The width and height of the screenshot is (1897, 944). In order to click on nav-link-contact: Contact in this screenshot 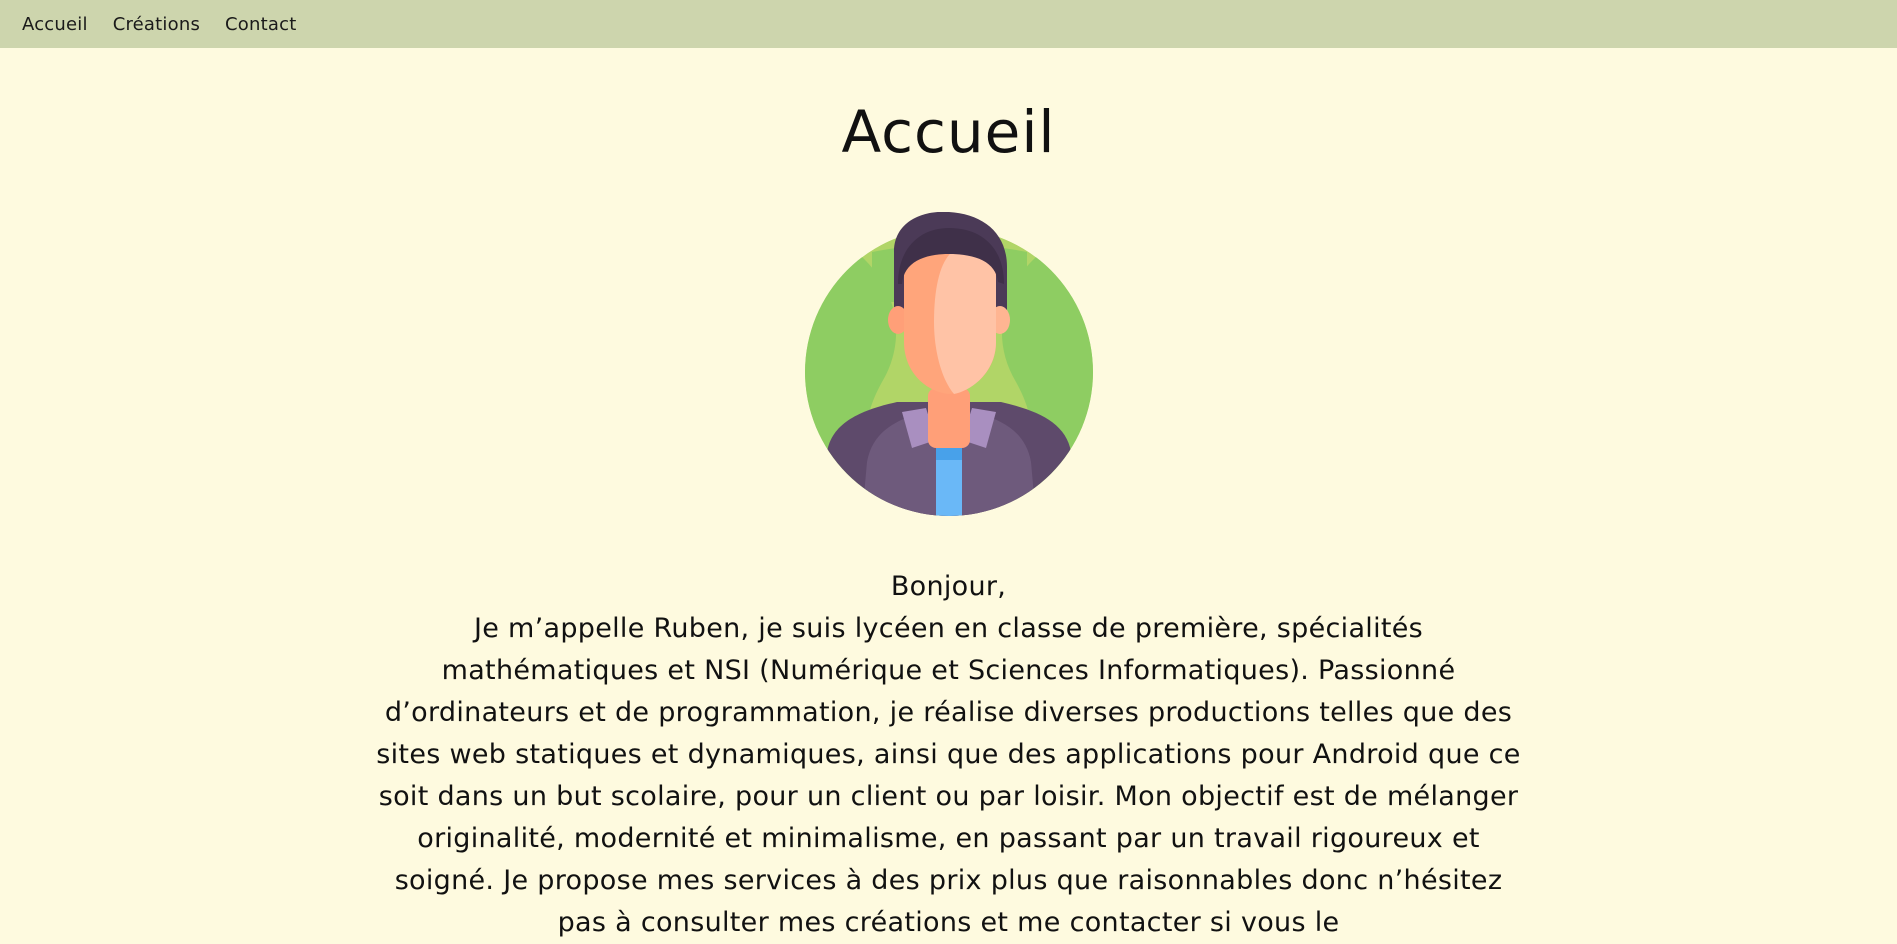, I will do `click(260, 24)`.